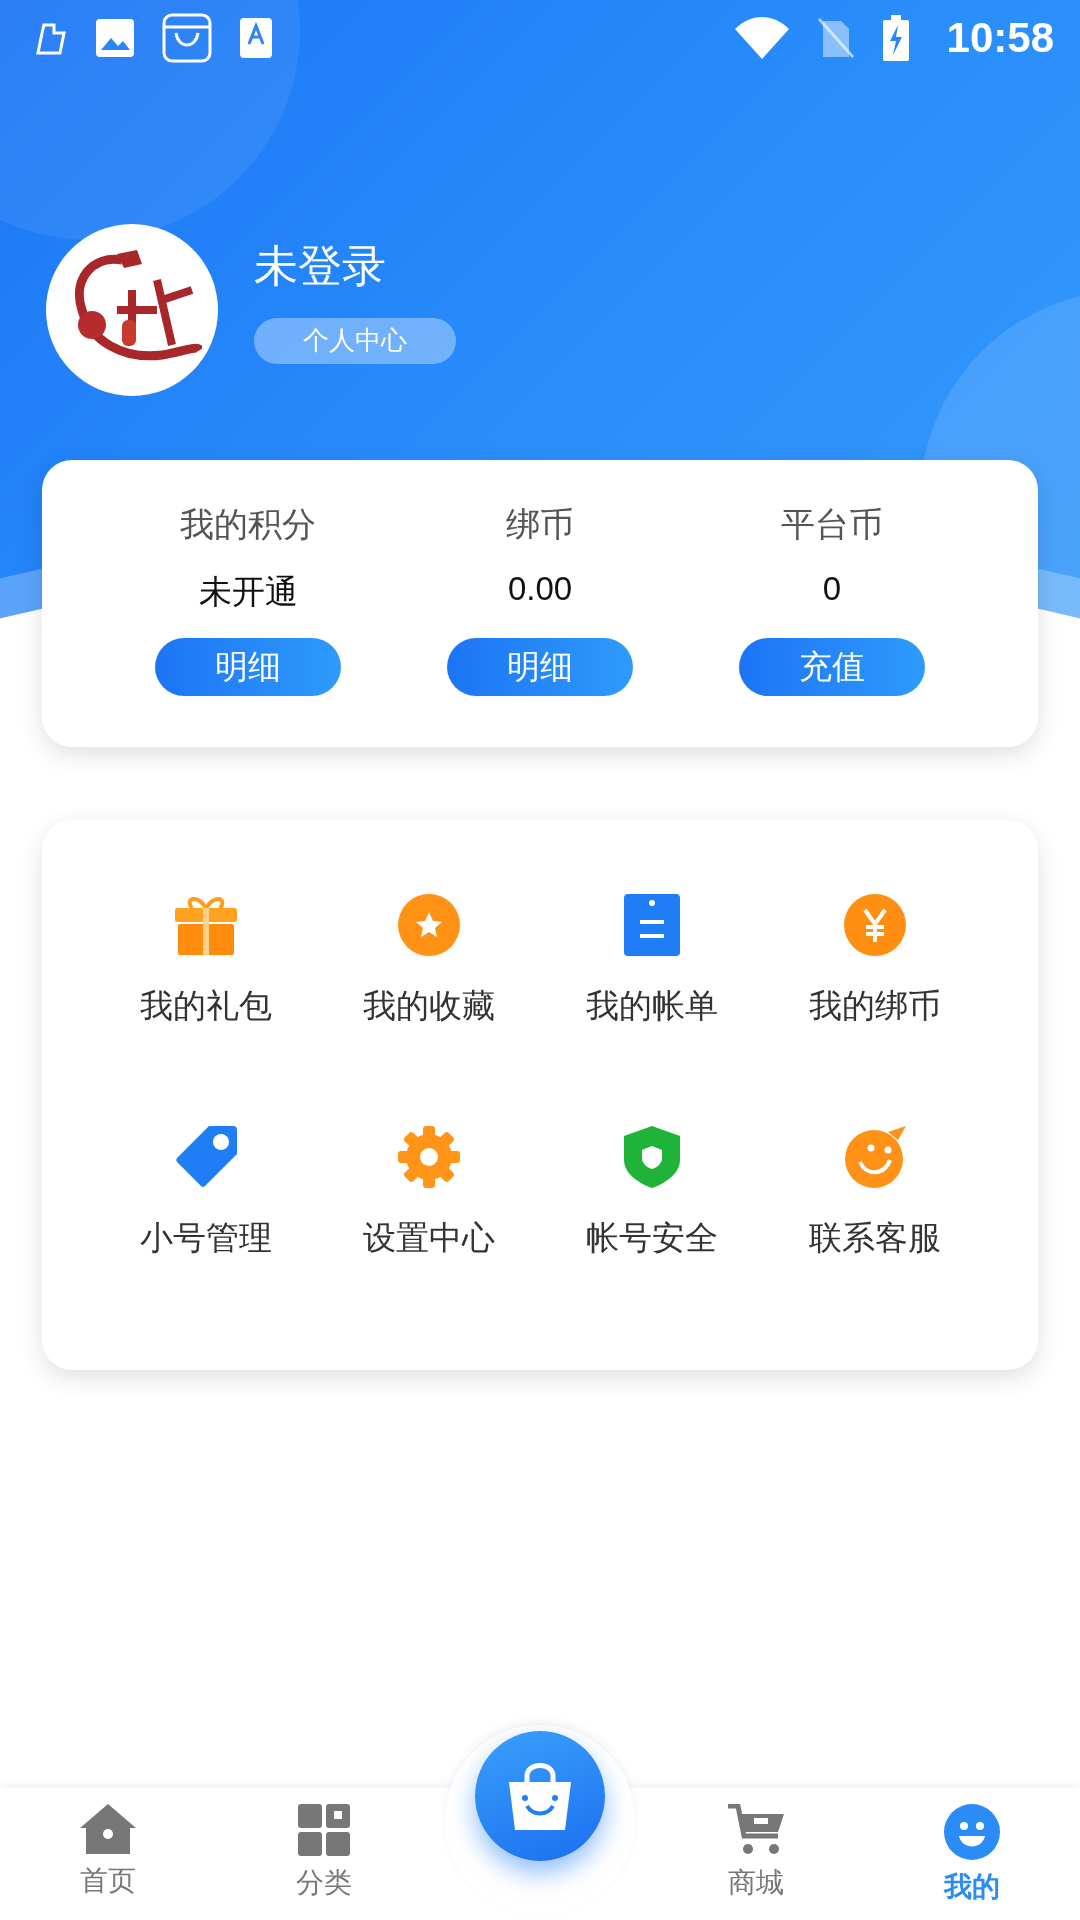  I want to click on stat-value: 0.00, so click(540, 589).